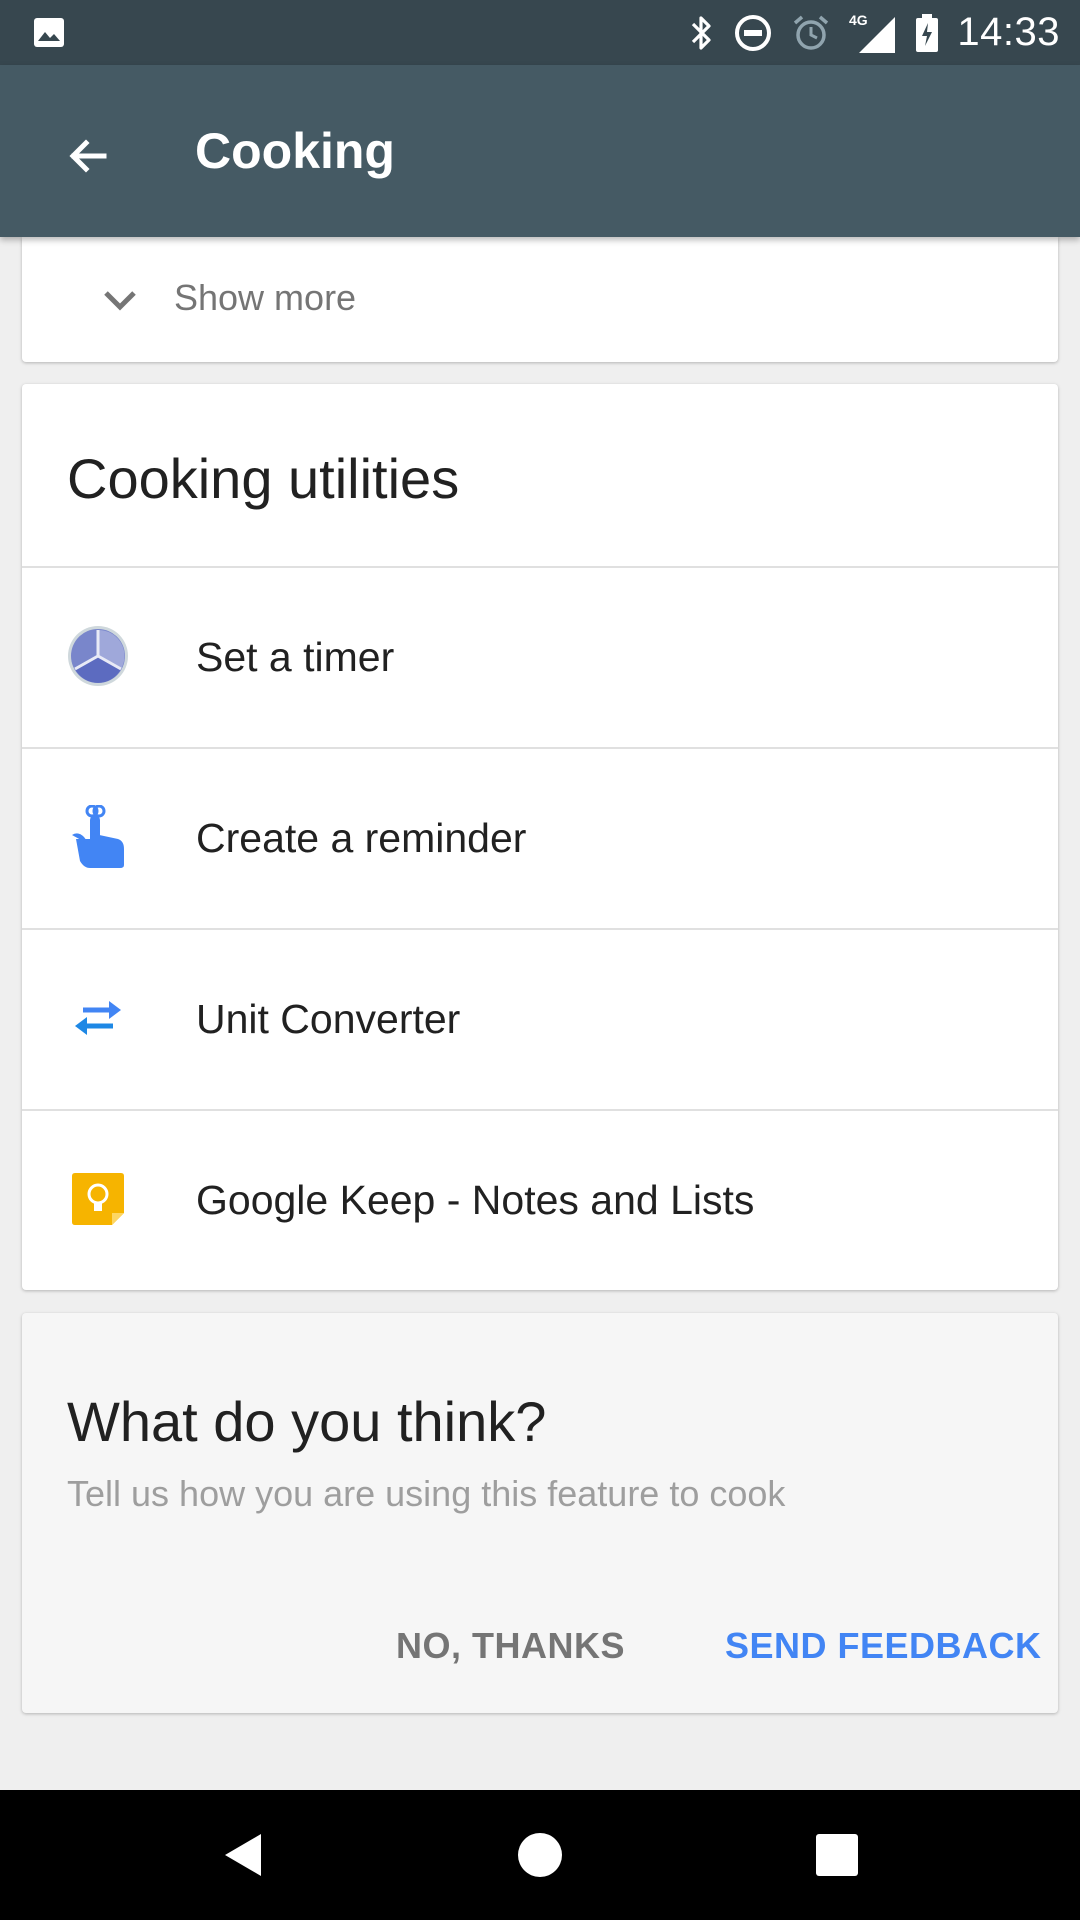 The height and width of the screenshot is (1920, 1080). Describe the element at coordinates (540, 32) in the screenshot. I see `status-bar: 4G 14:33` at that location.